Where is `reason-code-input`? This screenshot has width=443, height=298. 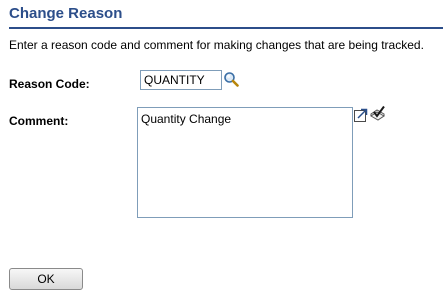 reason-code-input is located at coordinates (181, 80).